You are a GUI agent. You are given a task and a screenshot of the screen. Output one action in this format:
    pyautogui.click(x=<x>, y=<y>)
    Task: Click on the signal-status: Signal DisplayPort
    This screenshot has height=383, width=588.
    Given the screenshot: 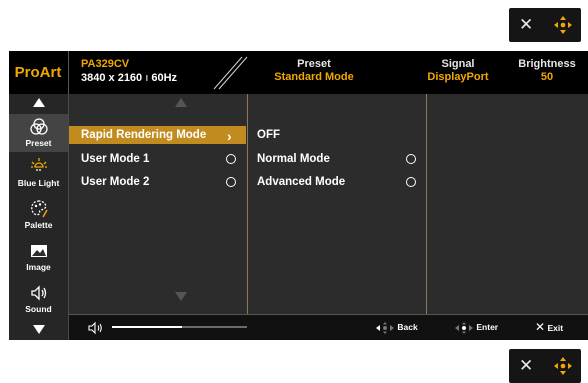 What is the action you would take?
    pyautogui.click(x=458, y=71)
    